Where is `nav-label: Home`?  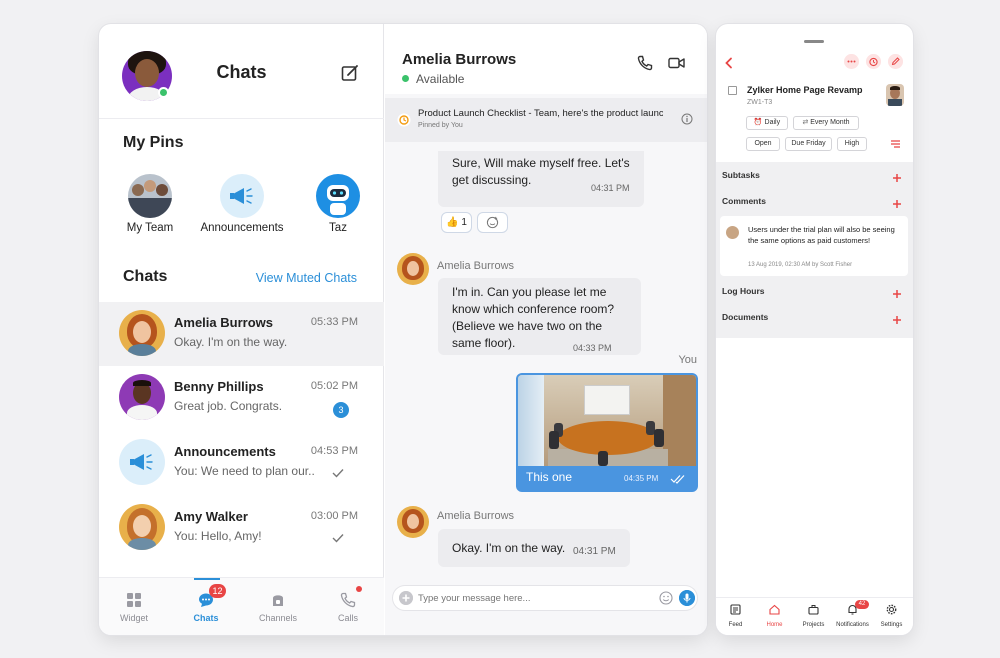 nav-label: Home is located at coordinates (774, 625).